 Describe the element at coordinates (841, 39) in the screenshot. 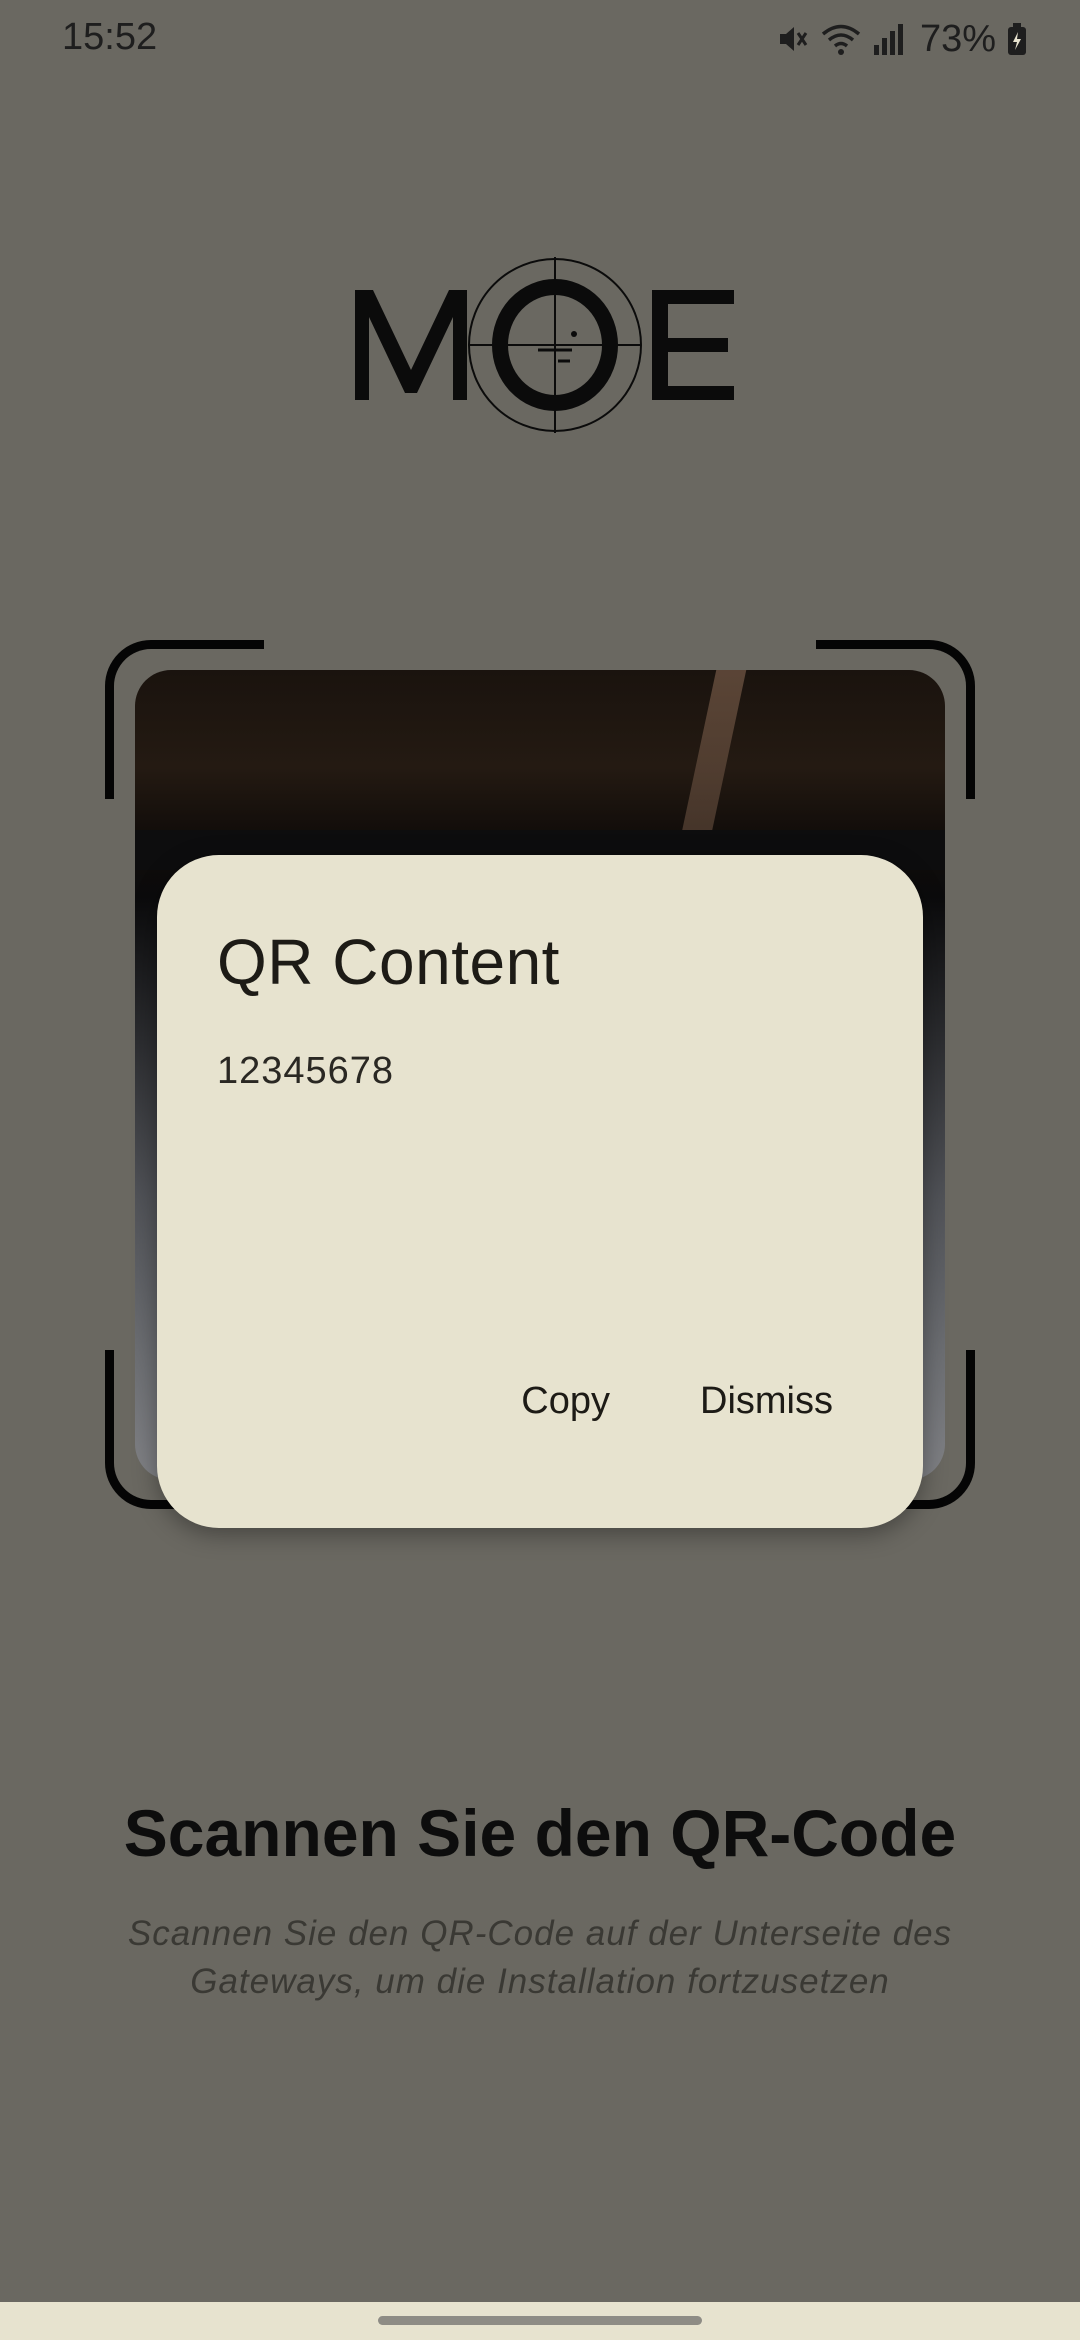

I see `wifi-icon` at that location.